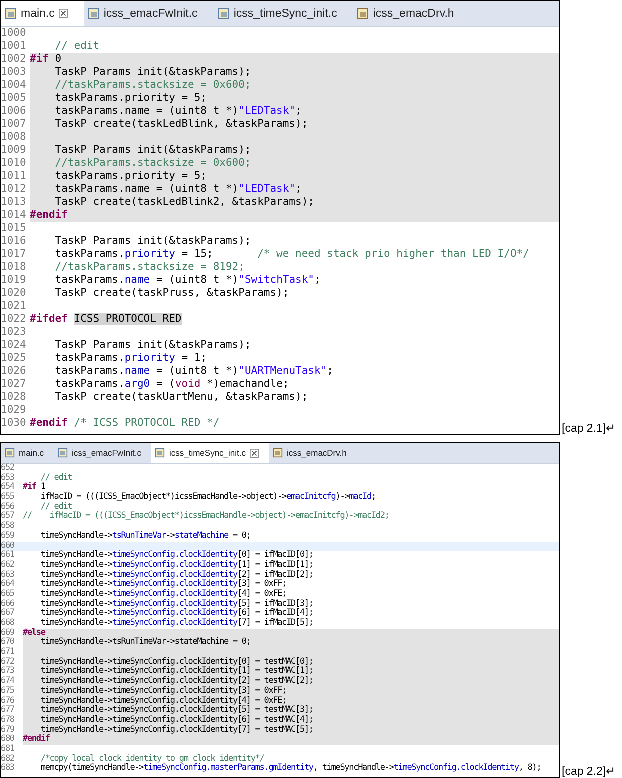 This screenshot has height=778, width=622. Describe the element at coordinates (14, 280) in the screenshot. I see `line-number: 1019` at that location.